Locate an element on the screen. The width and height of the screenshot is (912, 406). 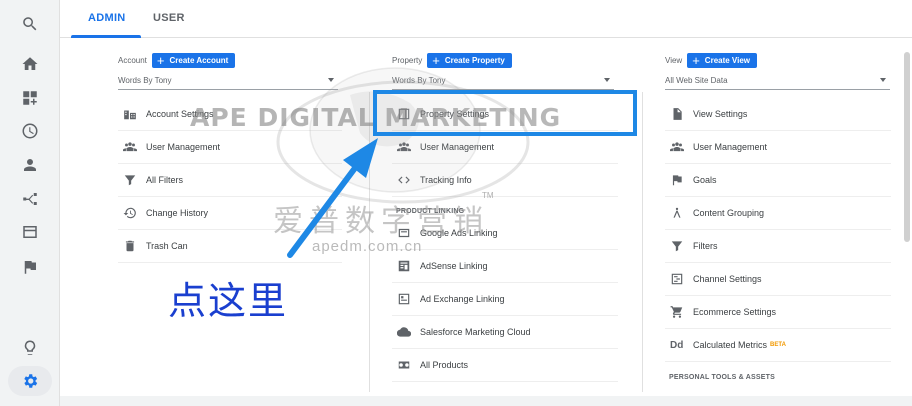
goals-label: Goals is located at coordinates (705, 180).